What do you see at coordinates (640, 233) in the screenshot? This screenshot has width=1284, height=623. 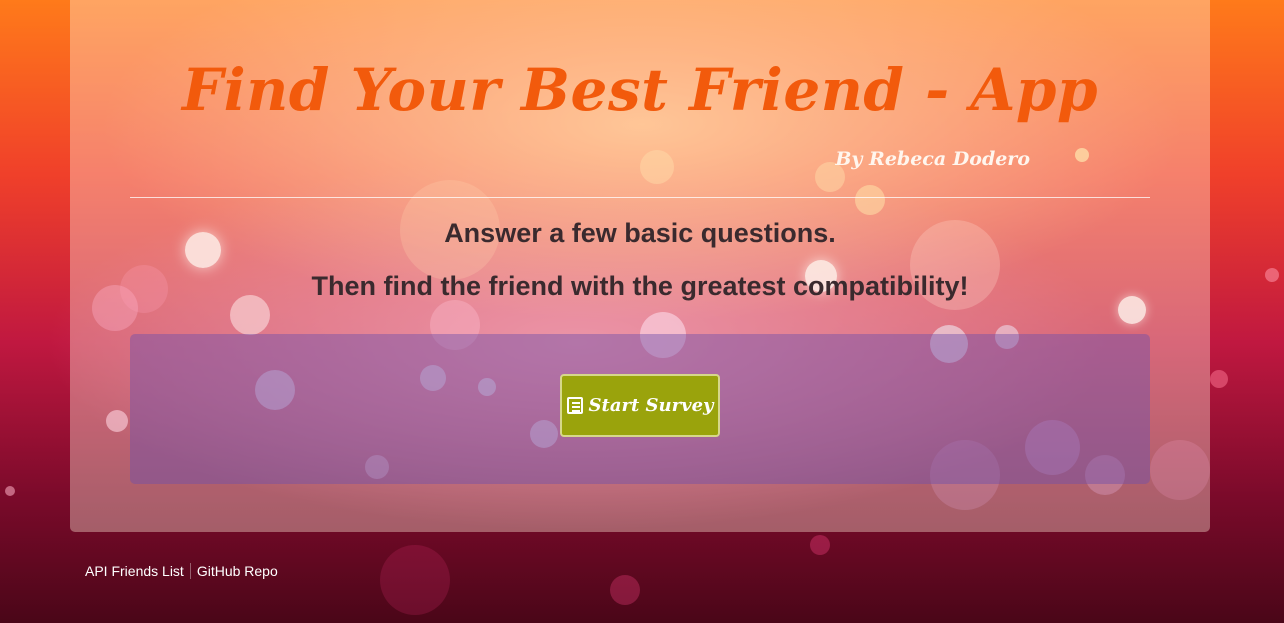 I see `intro-line-1: Answer a few basic questions.` at bounding box center [640, 233].